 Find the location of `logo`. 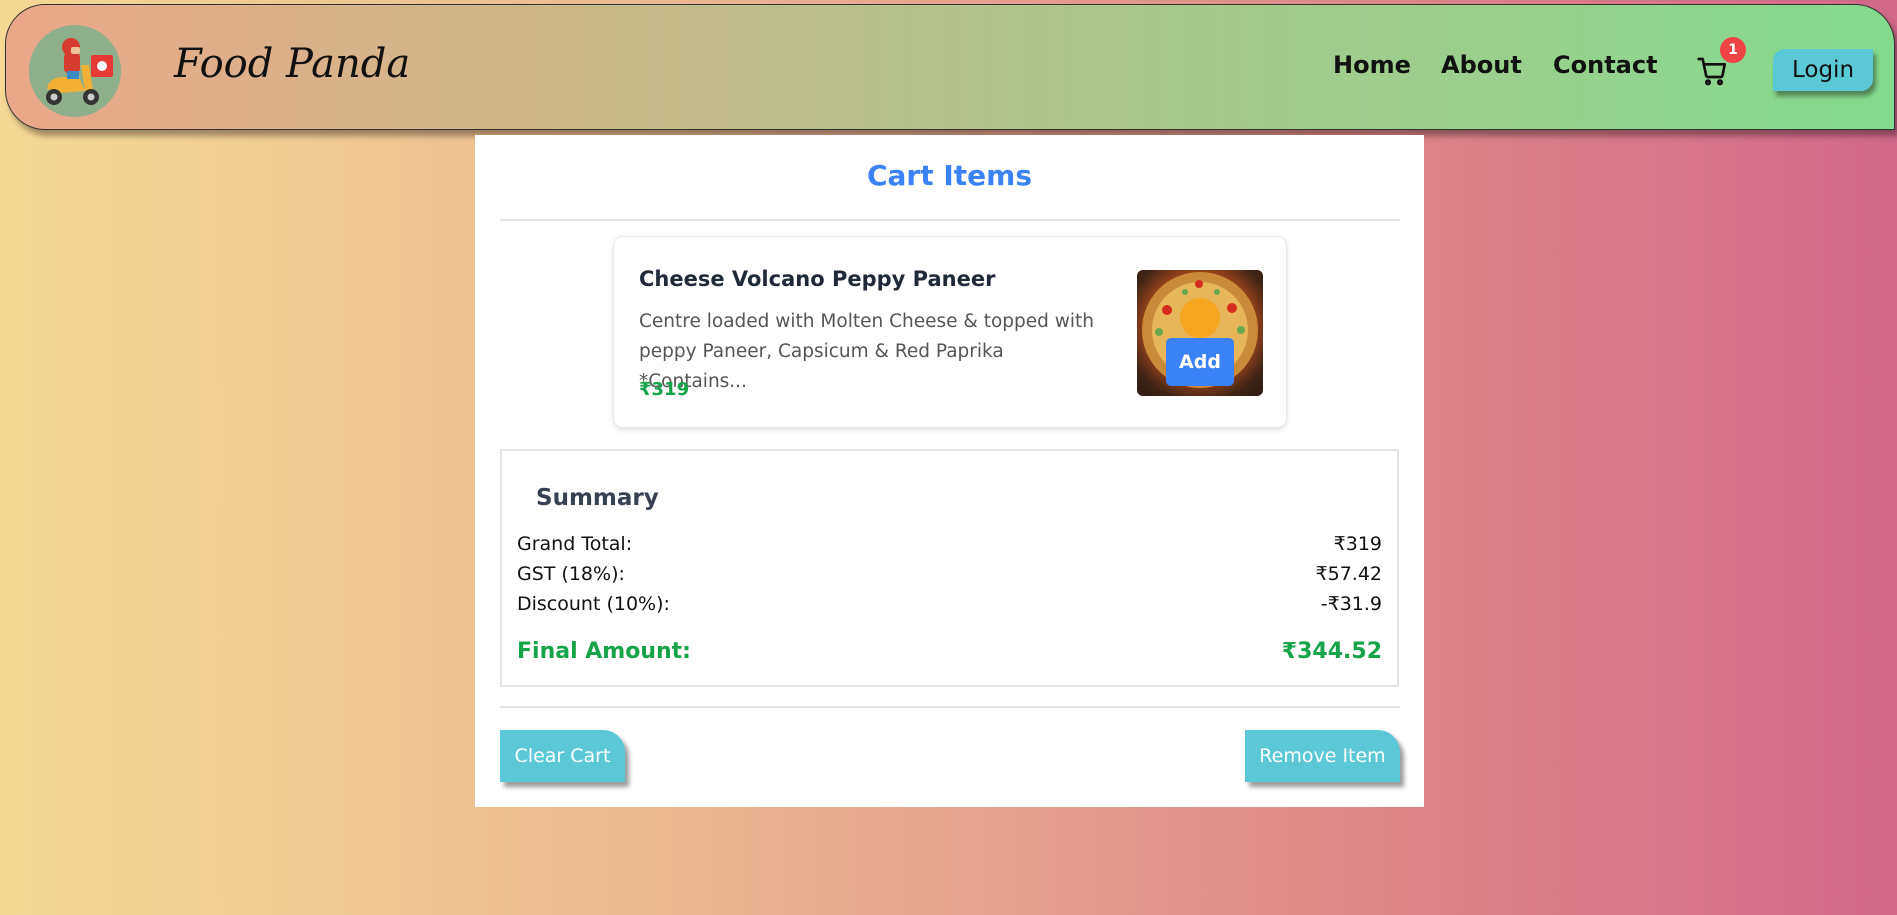

logo is located at coordinates (75, 71).